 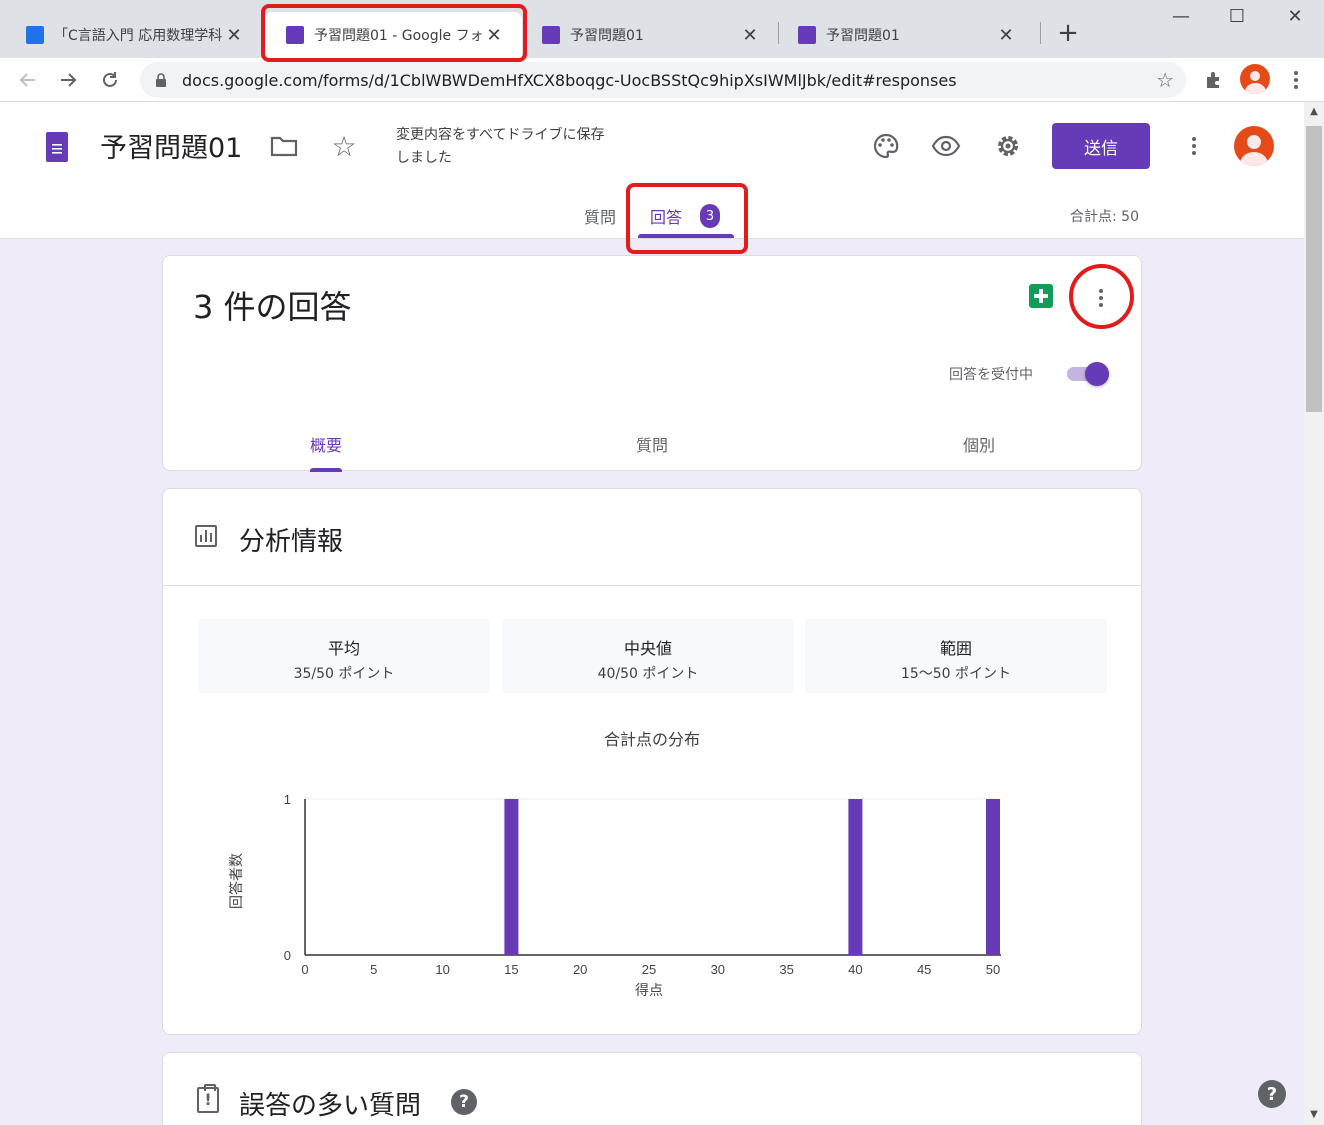 What do you see at coordinates (924, 969) in the screenshot?
I see `x-tick-label: 45` at bounding box center [924, 969].